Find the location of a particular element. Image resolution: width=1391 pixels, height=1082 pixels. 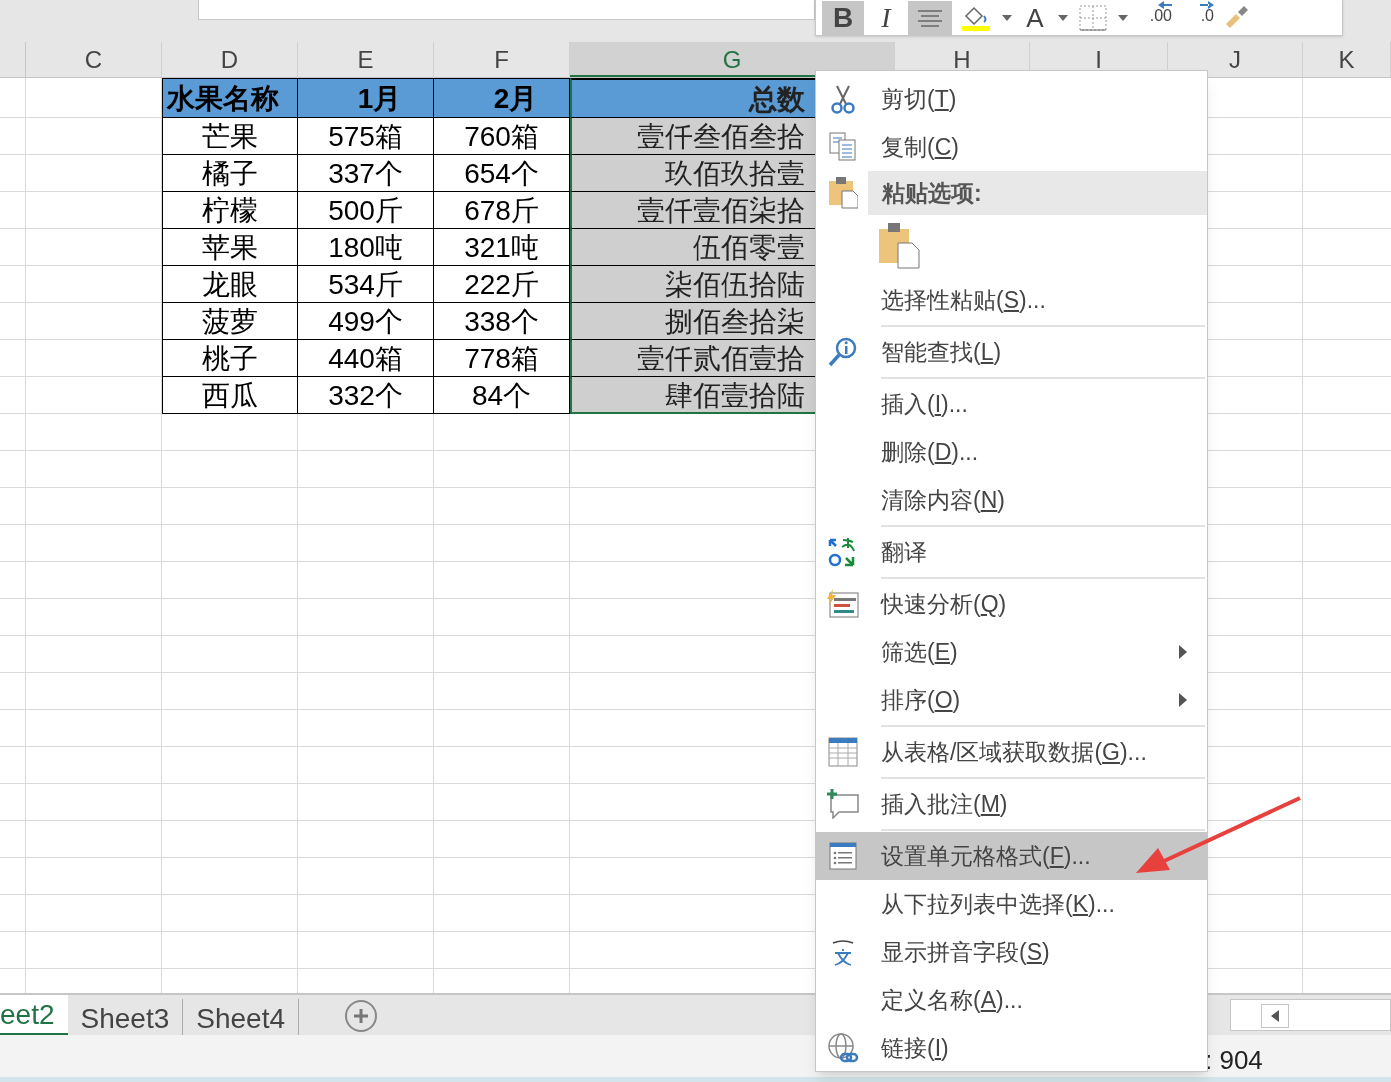

column-header: K is located at coordinates (1347, 59).